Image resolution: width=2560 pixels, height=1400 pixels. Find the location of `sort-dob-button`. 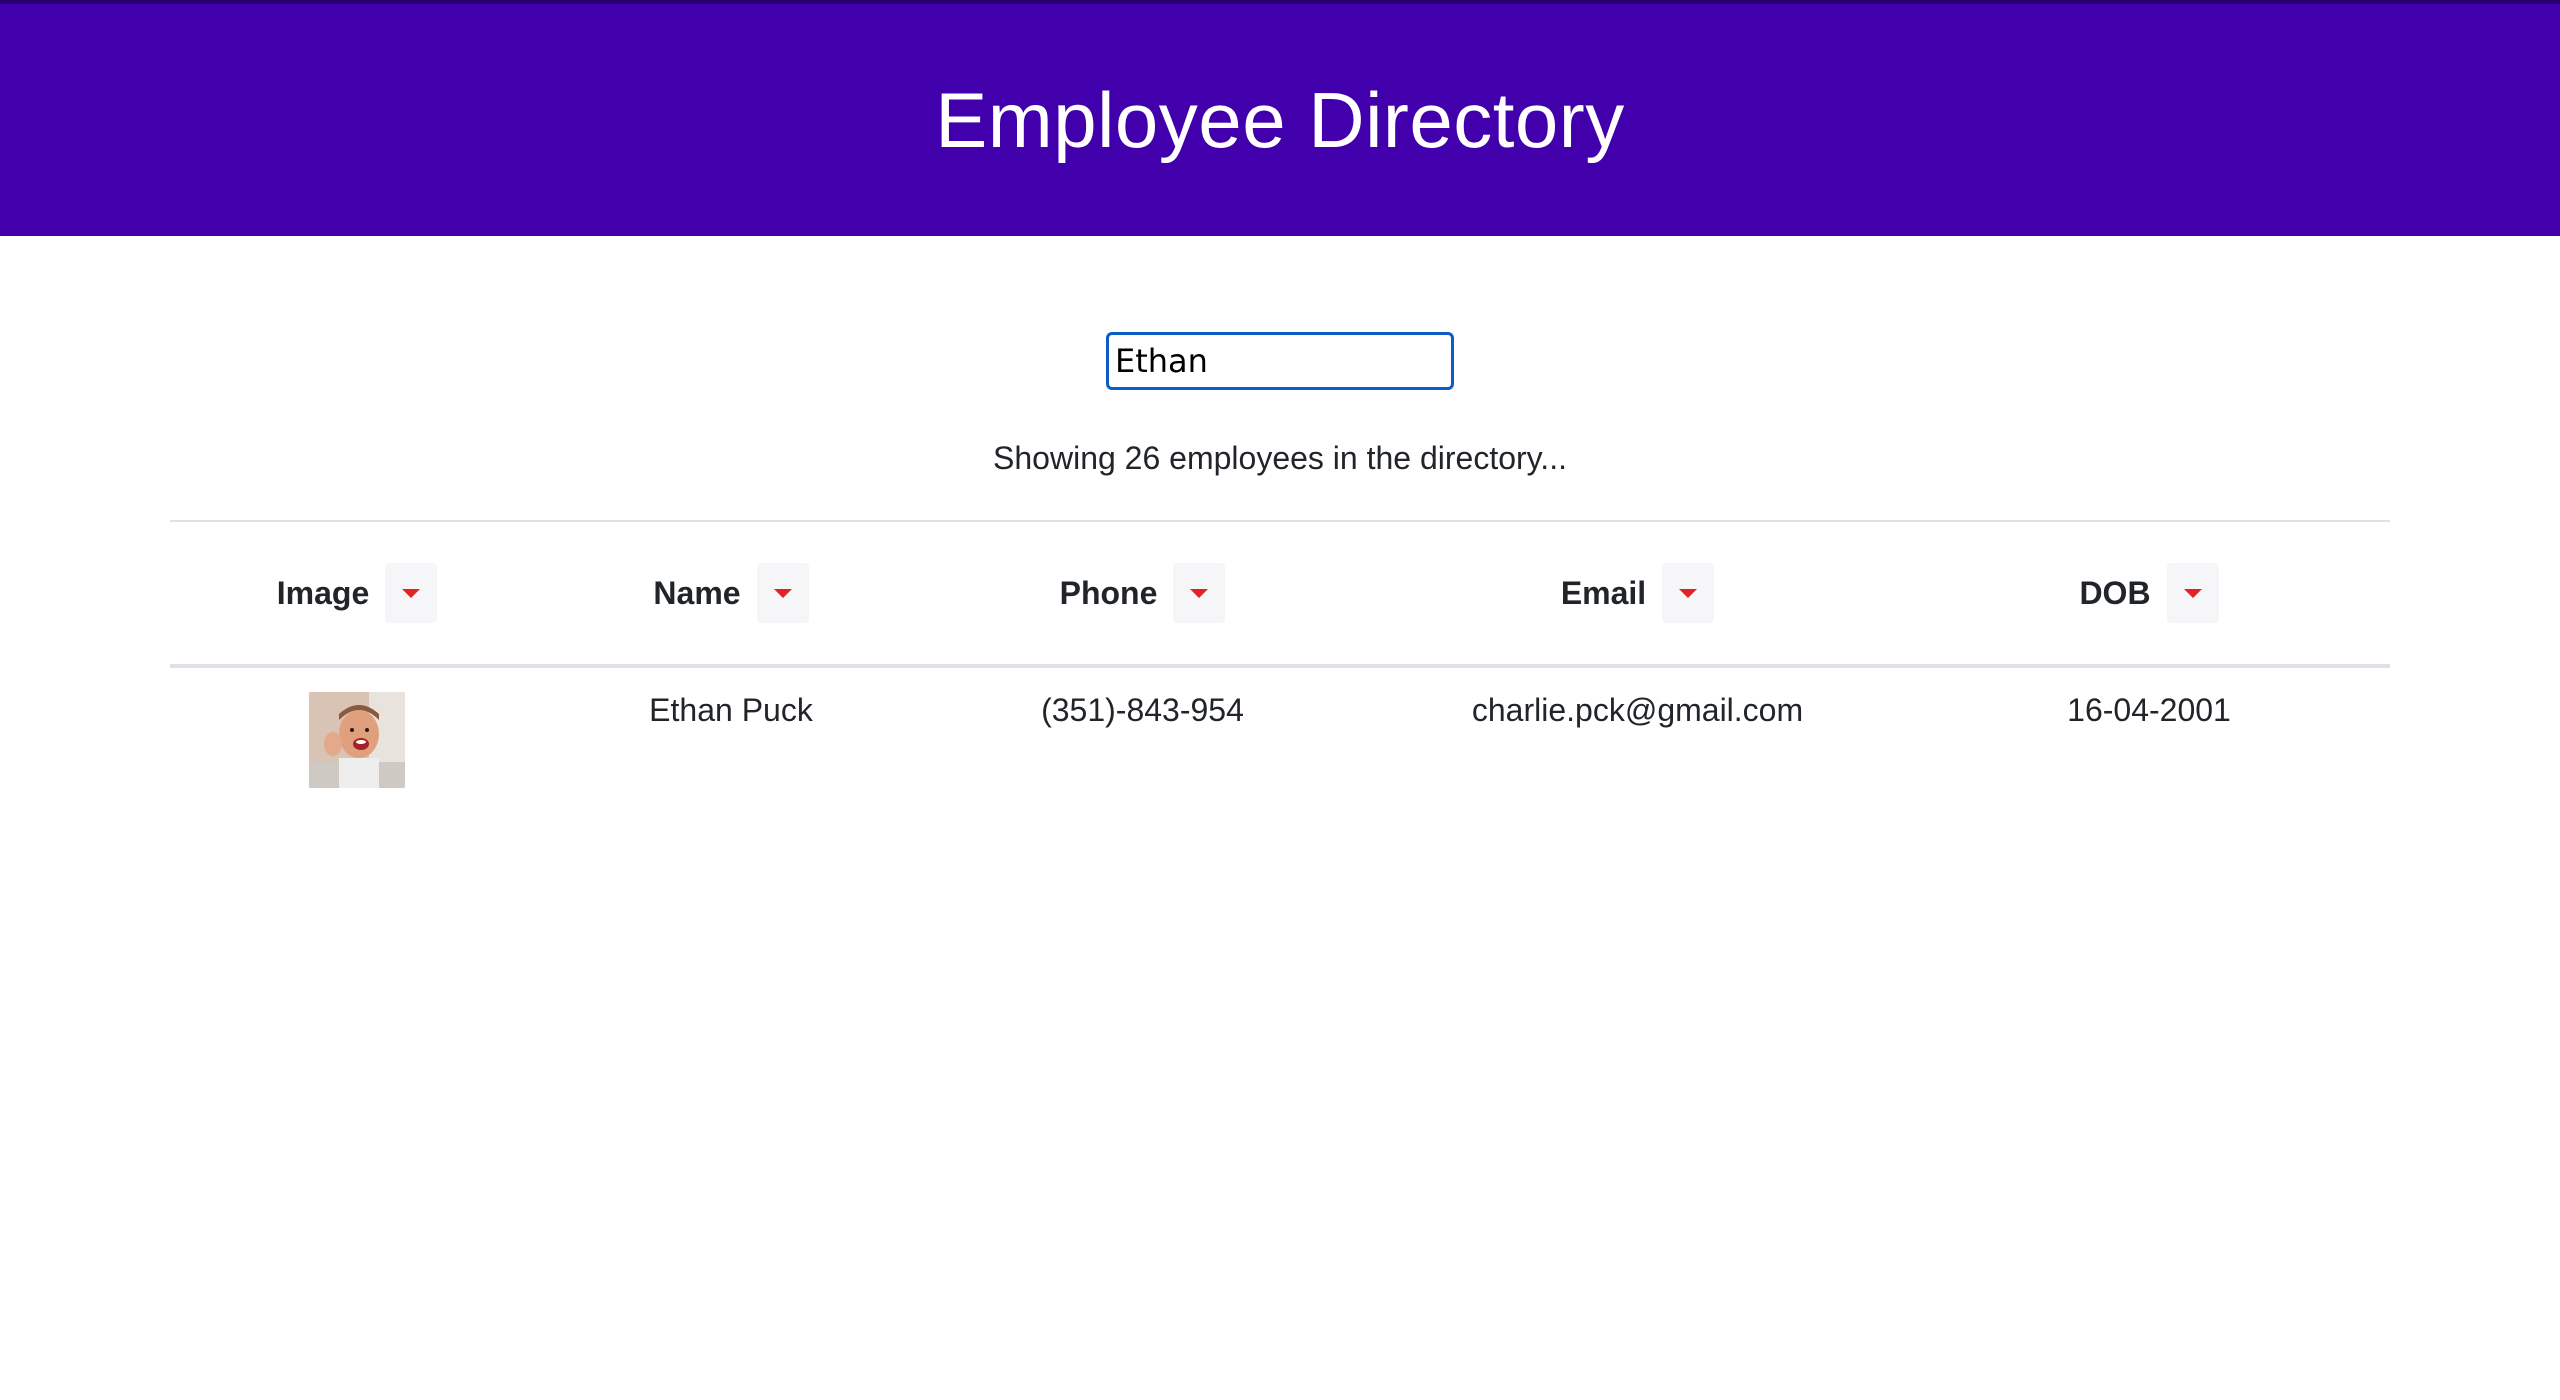

sort-dob-button is located at coordinates (2192, 593).